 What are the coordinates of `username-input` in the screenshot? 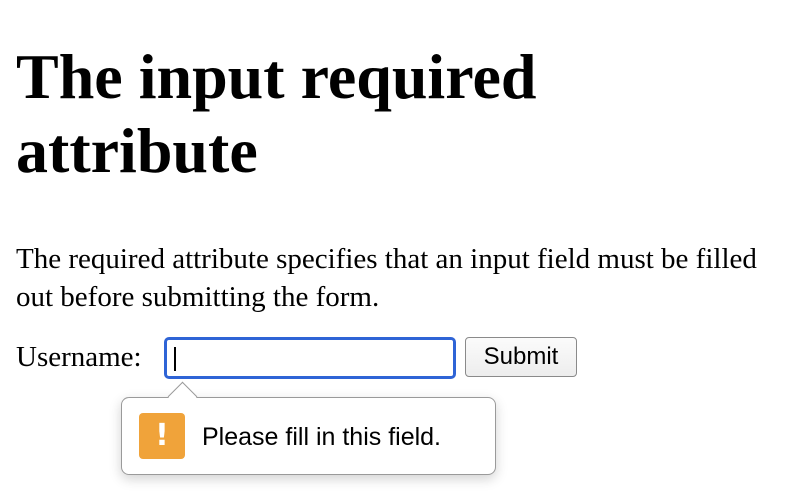 It's located at (310, 358).